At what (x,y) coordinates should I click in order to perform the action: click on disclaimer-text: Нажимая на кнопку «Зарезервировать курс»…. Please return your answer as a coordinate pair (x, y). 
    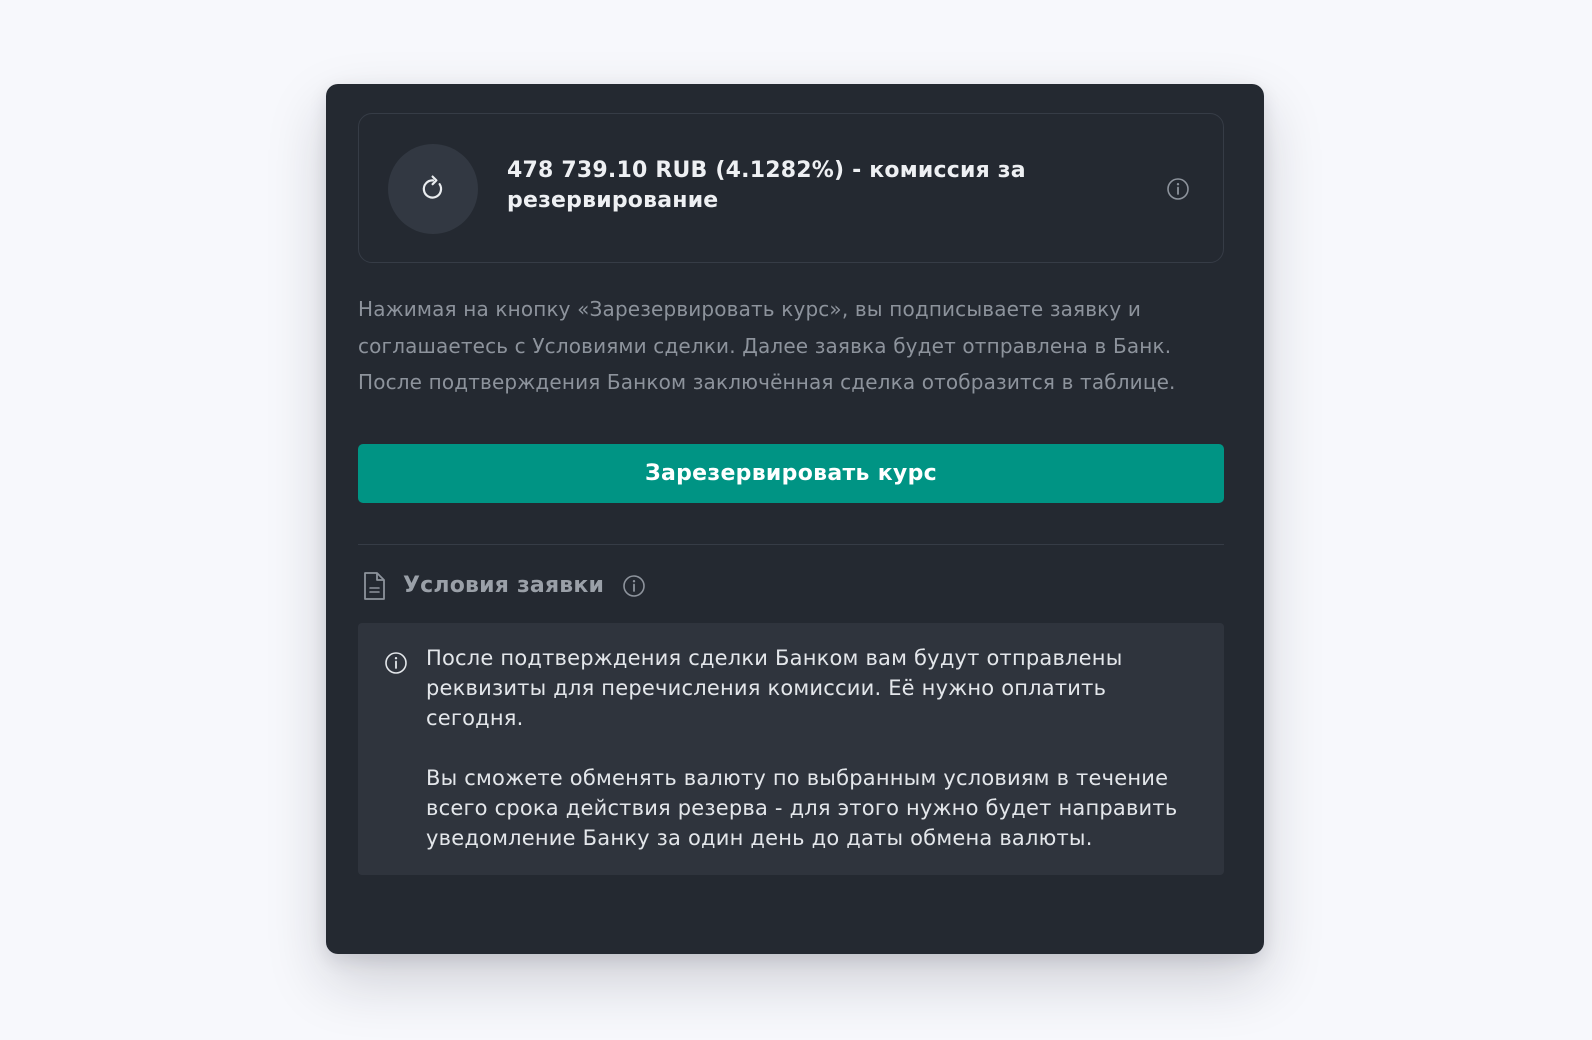
    Looking at the image, I should click on (767, 345).